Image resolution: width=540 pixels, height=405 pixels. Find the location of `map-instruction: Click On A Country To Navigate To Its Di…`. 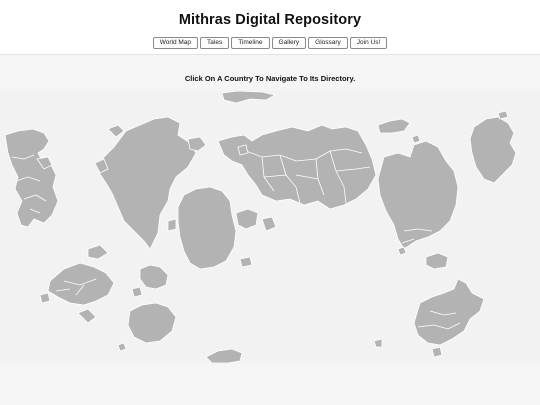

map-instruction: Click On A Country To Navigate To Its Di… is located at coordinates (270, 78).